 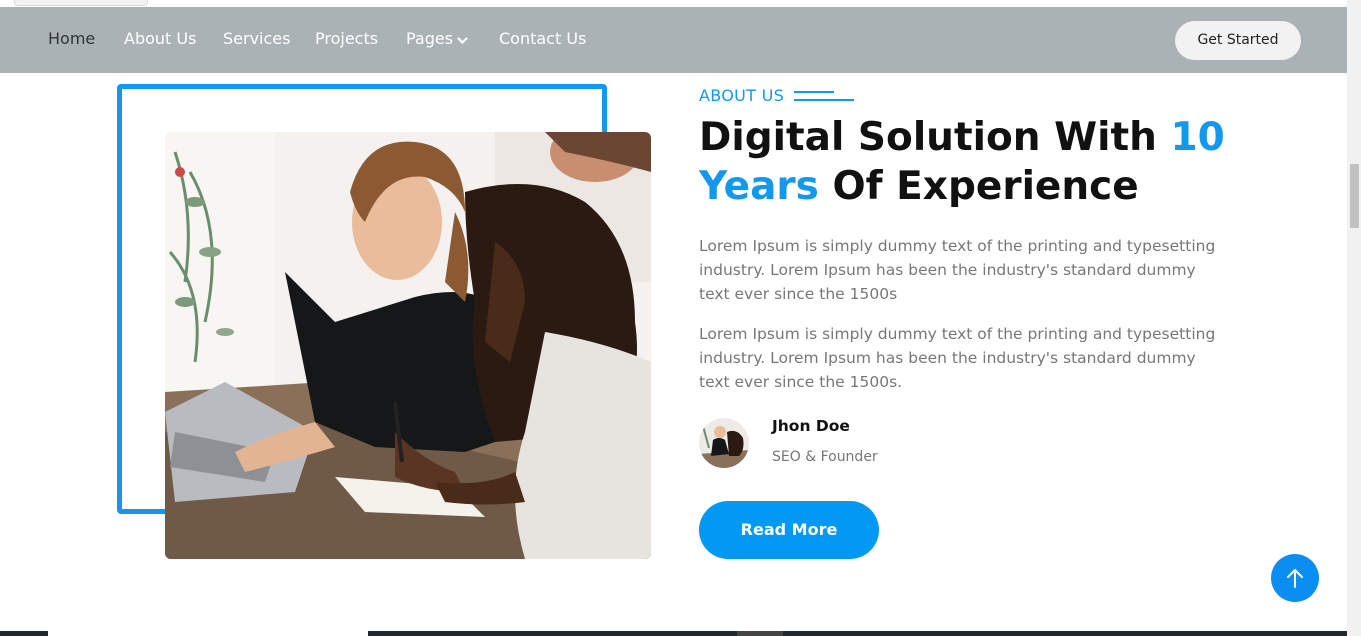 What do you see at coordinates (160, 38) in the screenshot?
I see `nav-about-us: About Us` at bounding box center [160, 38].